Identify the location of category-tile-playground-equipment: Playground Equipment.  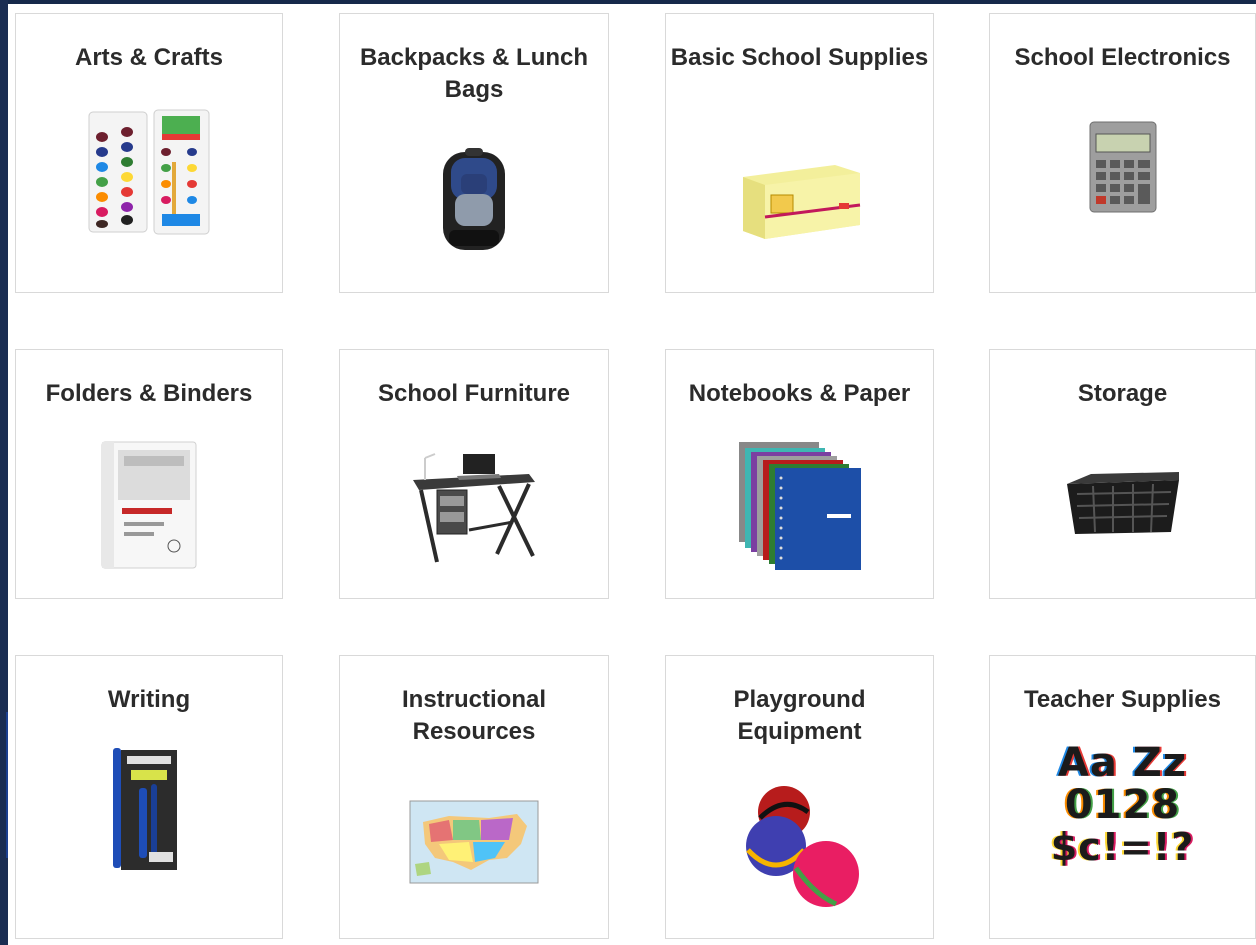
(799, 797).